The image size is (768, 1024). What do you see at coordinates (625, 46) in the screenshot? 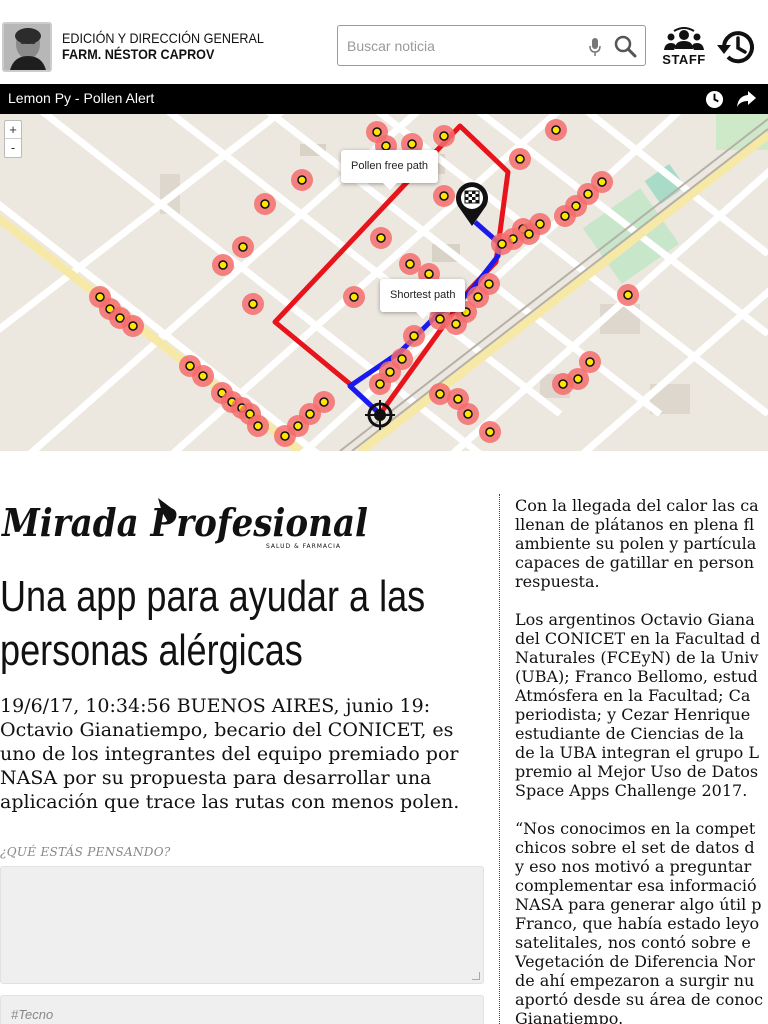
I see `search-icon` at bounding box center [625, 46].